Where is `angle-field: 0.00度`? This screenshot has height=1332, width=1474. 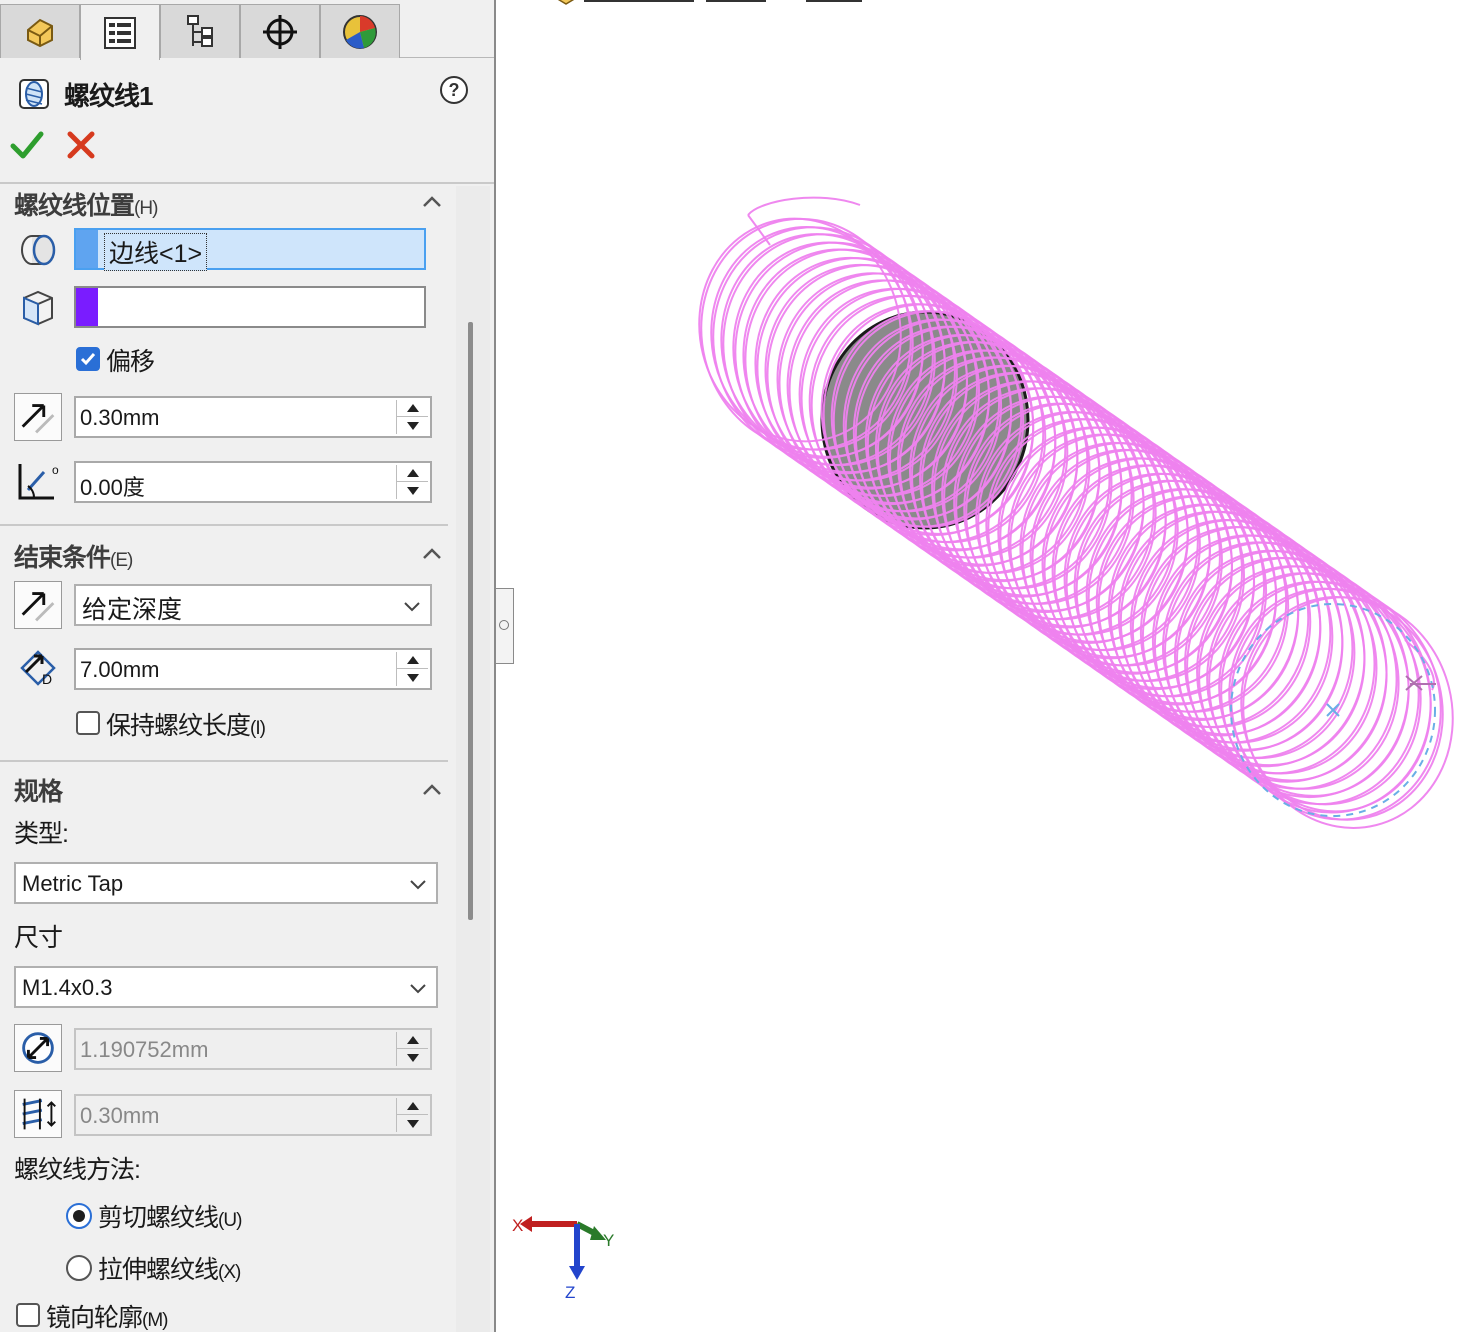 angle-field: 0.00度 is located at coordinates (253, 482).